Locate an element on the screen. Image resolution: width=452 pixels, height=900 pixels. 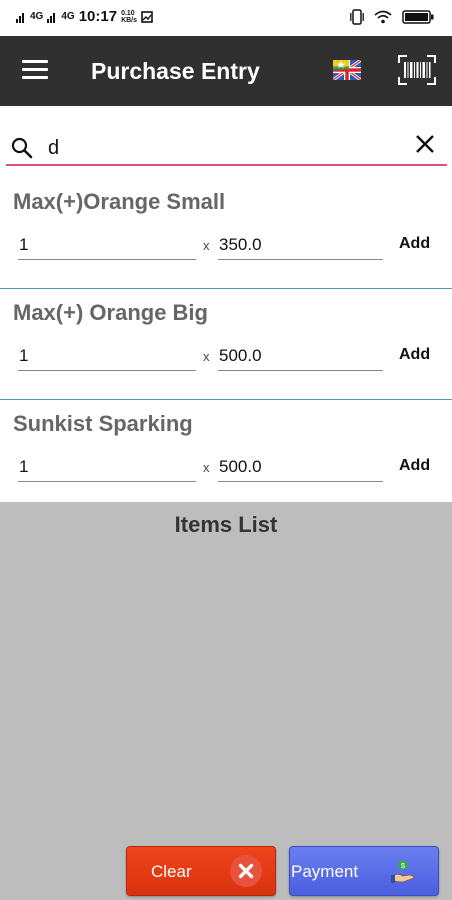
search-input is located at coordinates (223, 148).